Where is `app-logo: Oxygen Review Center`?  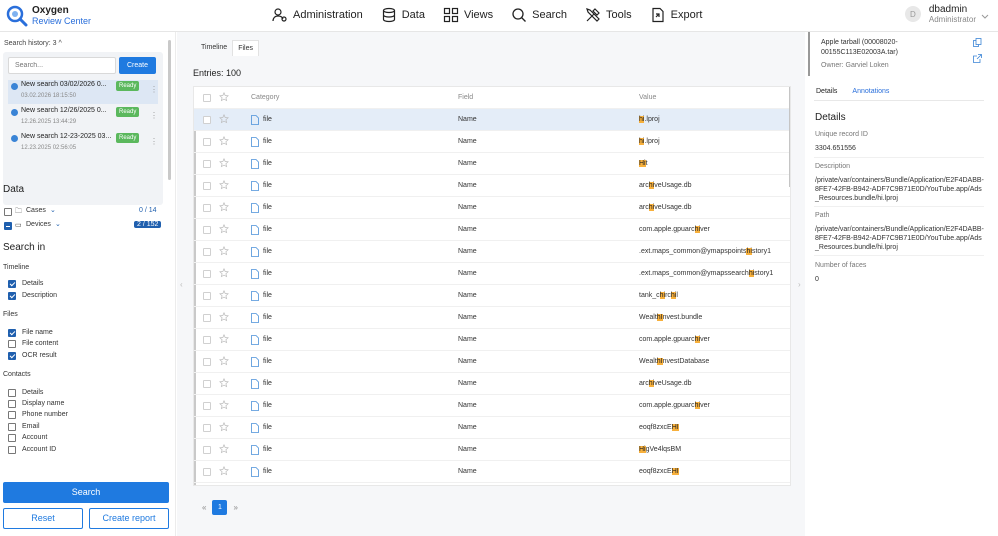 app-logo: Oxygen Review Center is located at coordinates (48, 16).